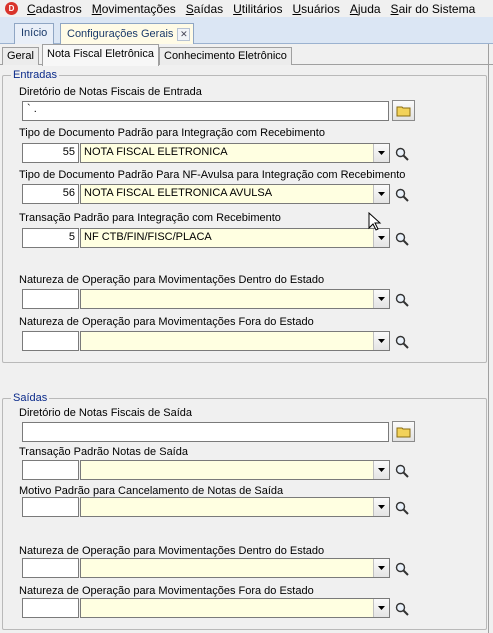 The image size is (493, 633). What do you see at coordinates (433, 9) in the screenshot?
I see `menu-sair: Sair do Sistema` at bounding box center [433, 9].